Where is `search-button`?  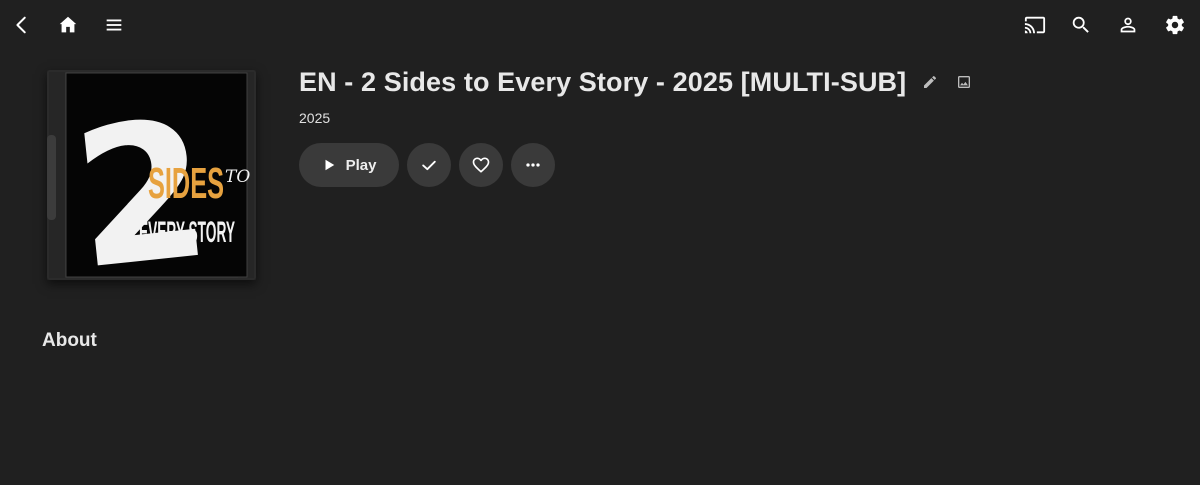 search-button is located at coordinates (1081, 25).